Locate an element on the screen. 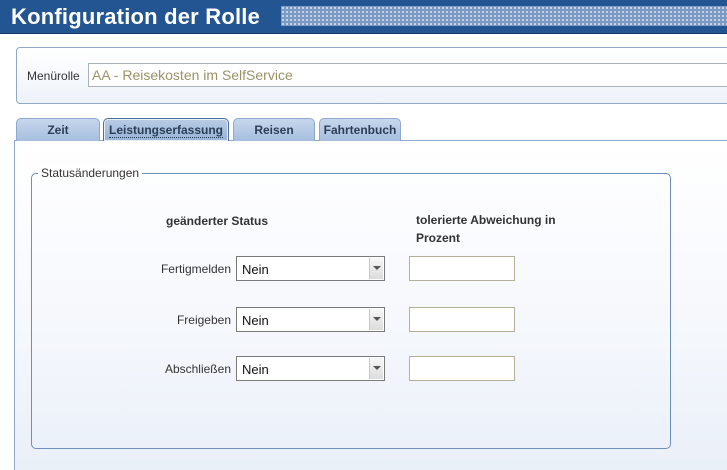 Image resolution: width=727 pixels, height=470 pixels. title-bar: Konfiguration der Rolle is located at coordinates (363, 17).